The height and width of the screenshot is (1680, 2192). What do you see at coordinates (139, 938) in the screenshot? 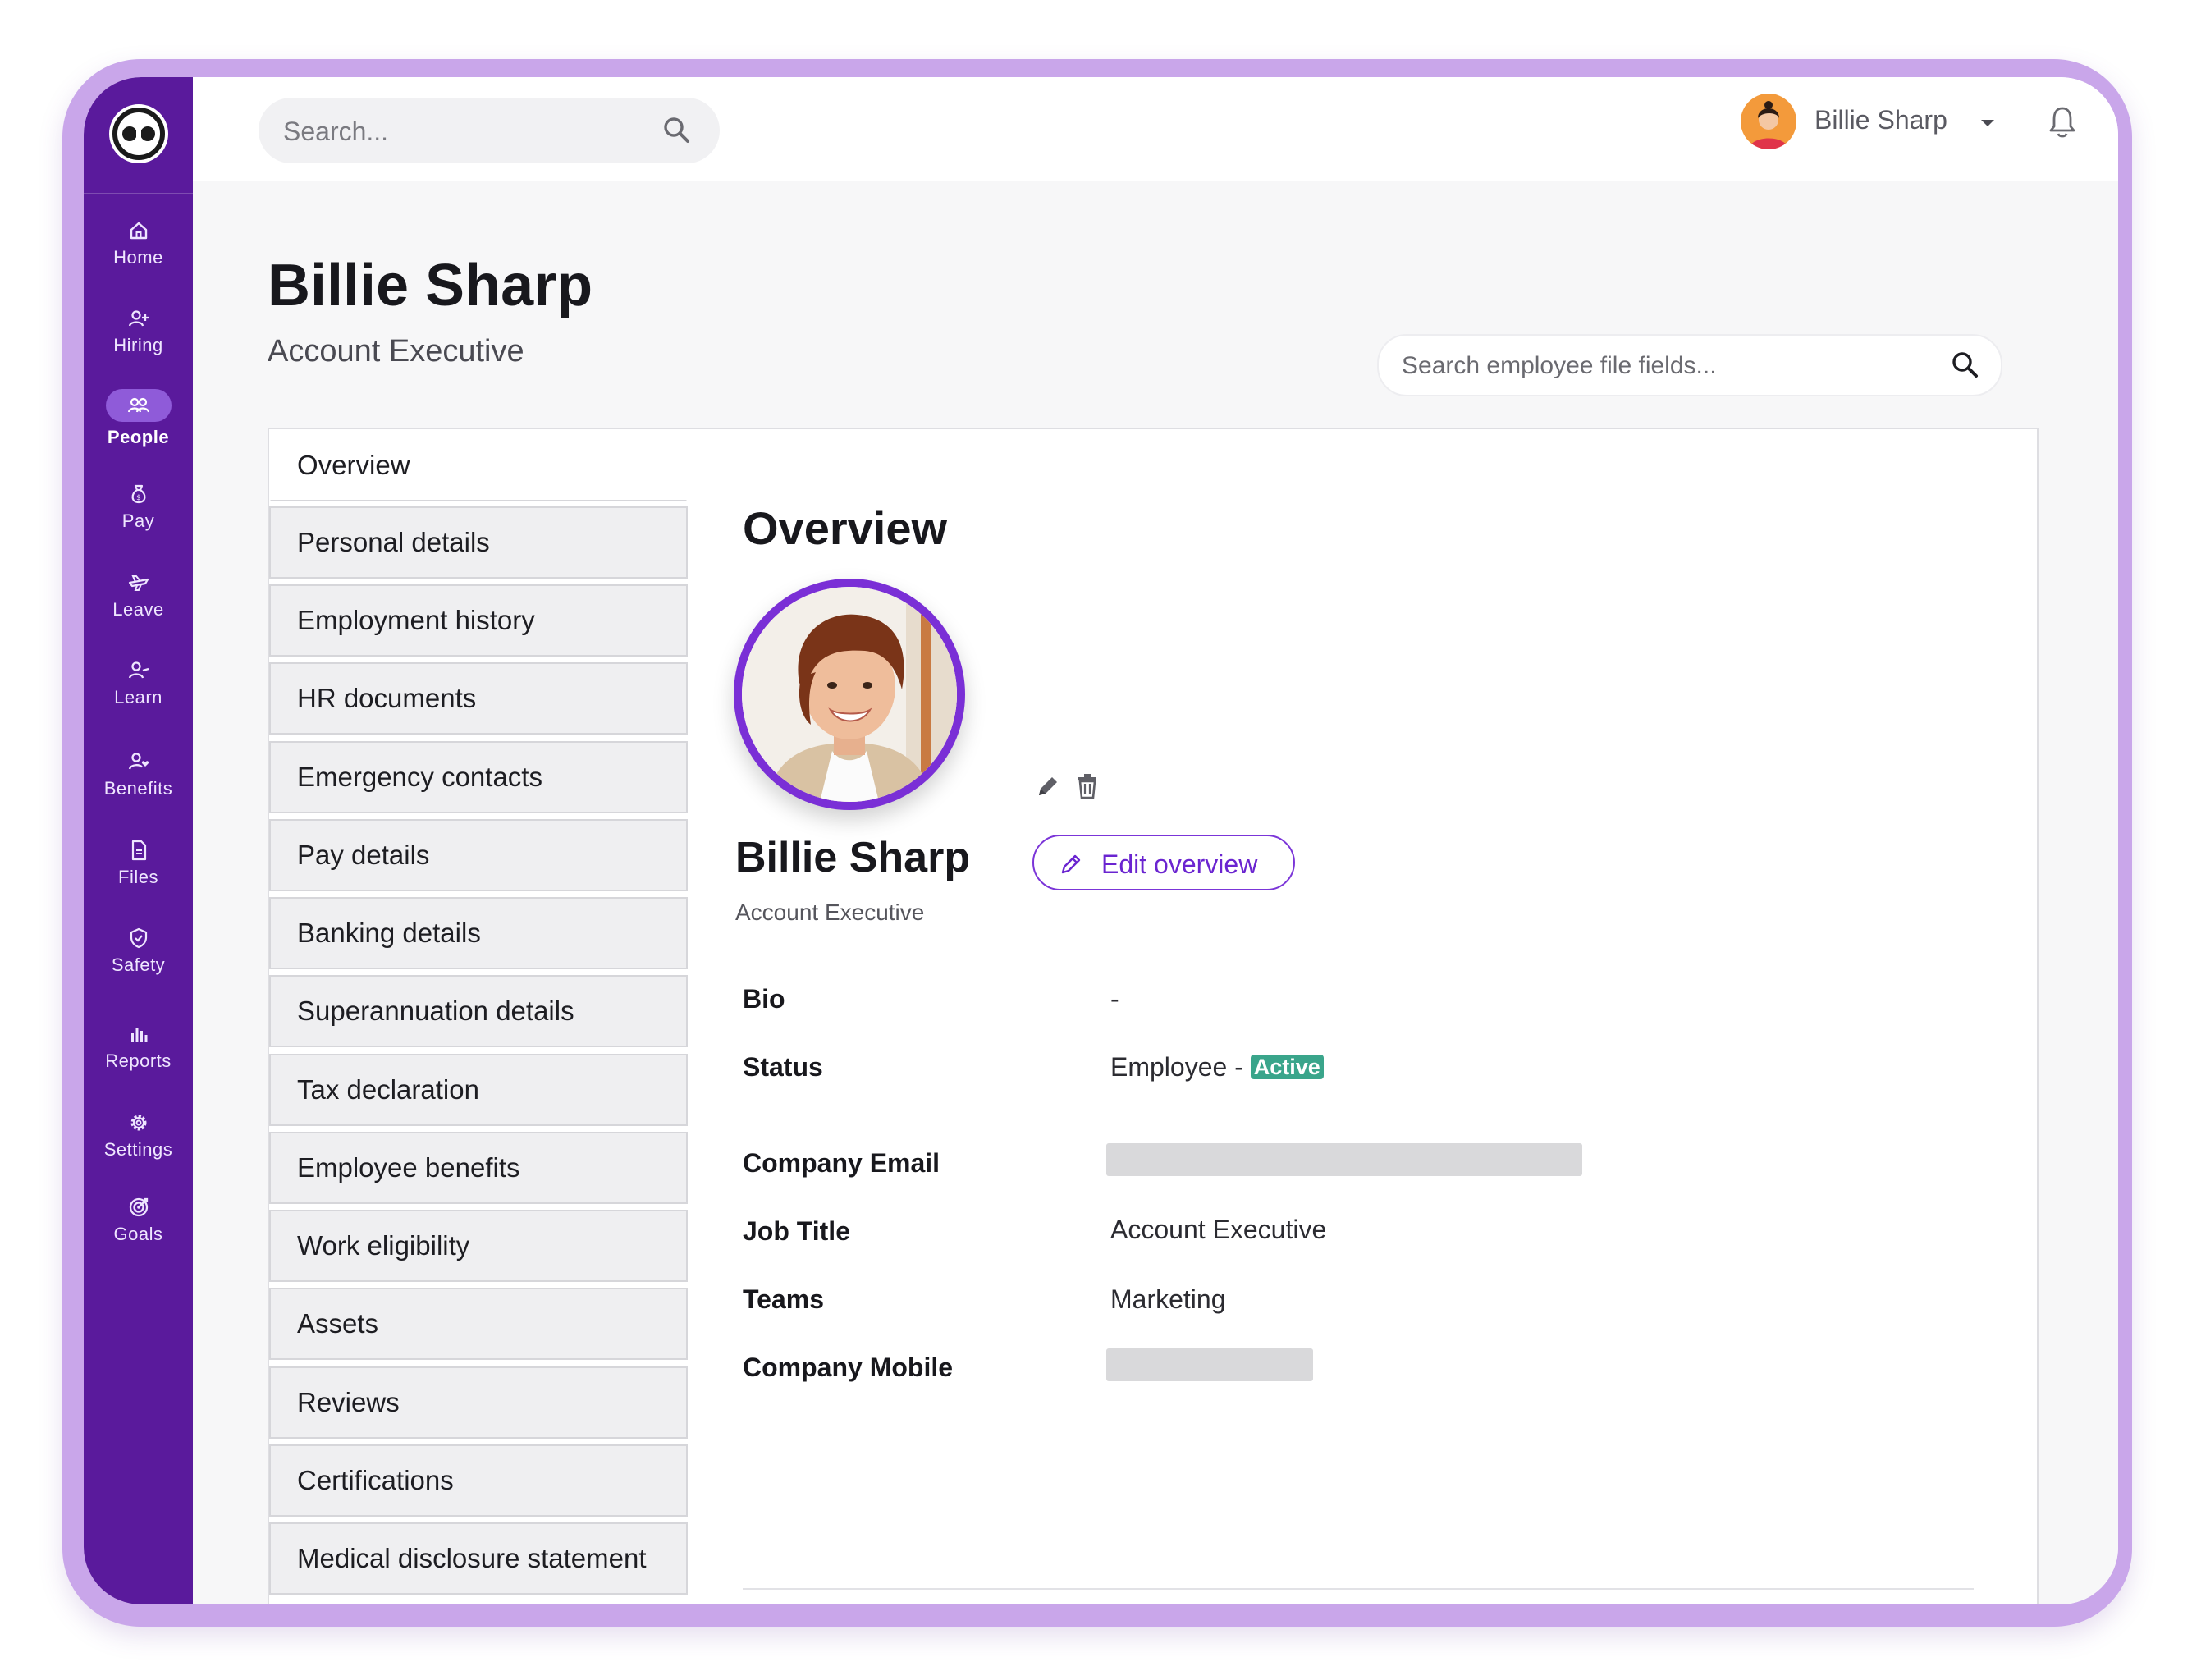
I see `shield-icon` at bounding box center [139, 938].